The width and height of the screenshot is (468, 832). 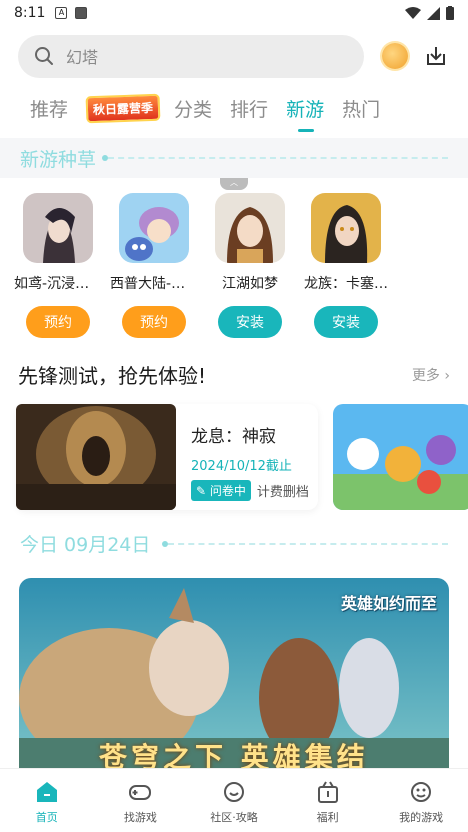 I want to click on home-icon, so click(x=46, y=792).